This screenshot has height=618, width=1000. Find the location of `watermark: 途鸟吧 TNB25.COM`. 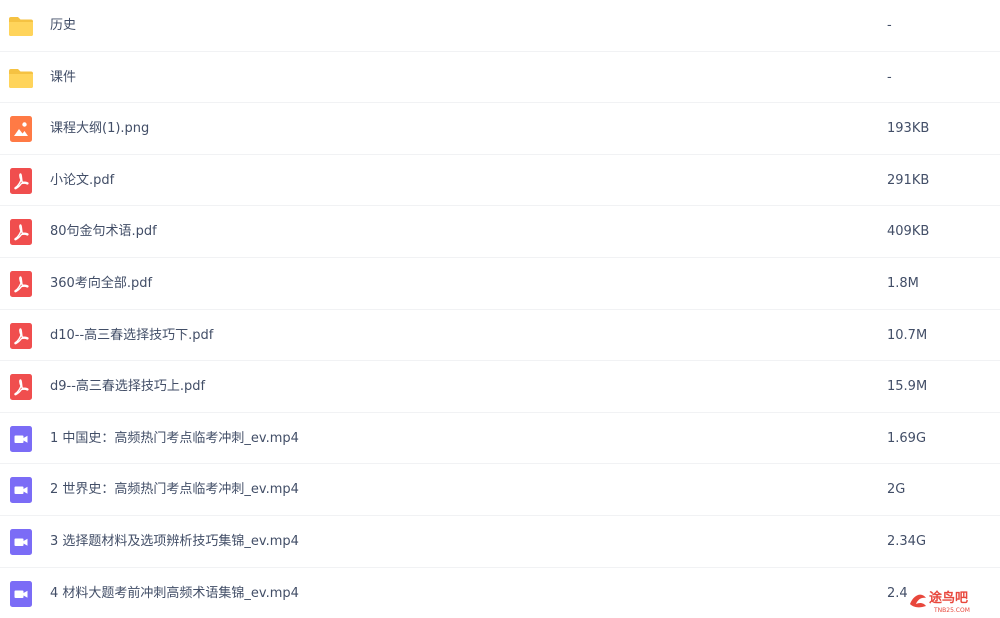

watermark: 途鸟吧 TNB25.COM is located at coordinates (940, 602).